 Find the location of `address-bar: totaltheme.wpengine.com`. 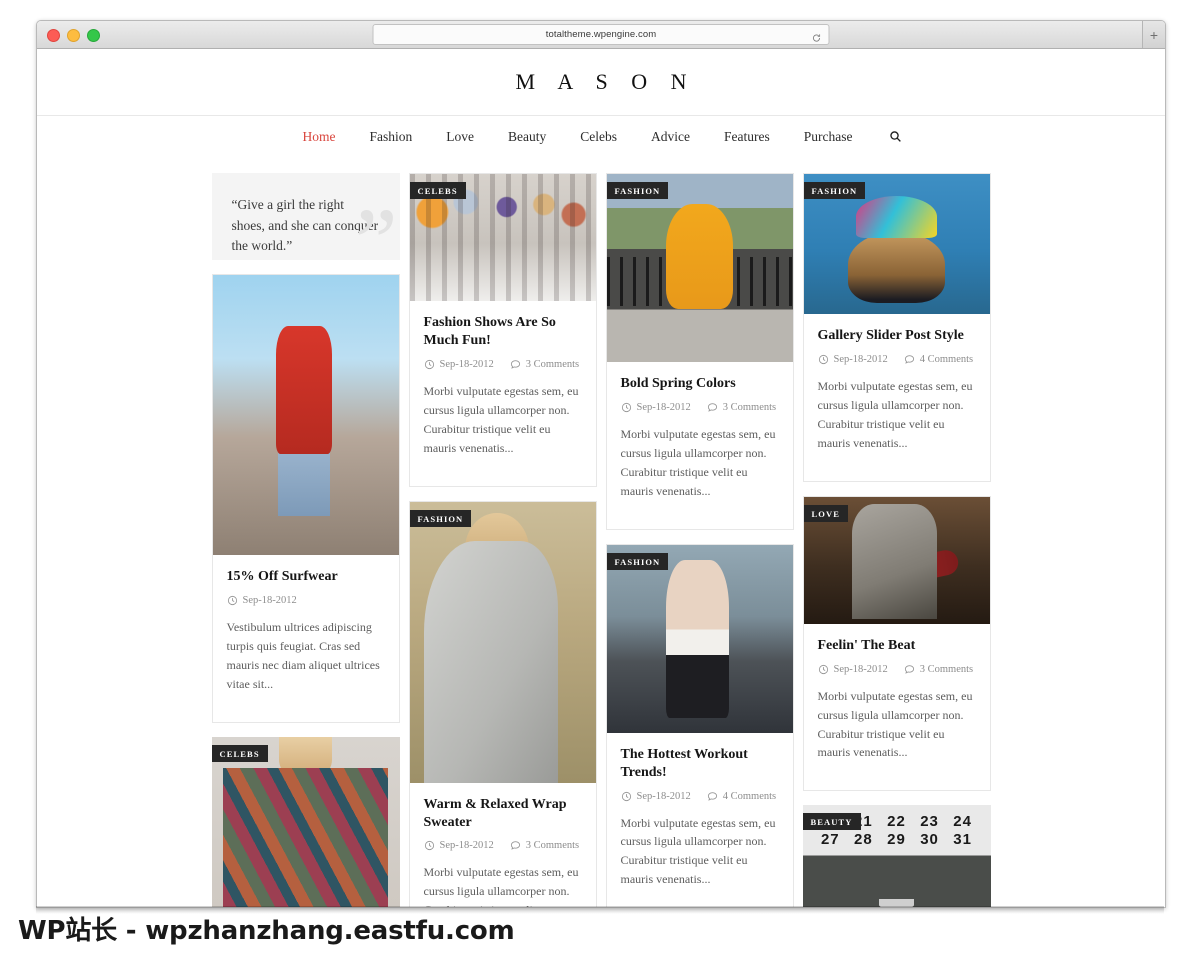

address-bar: totaltheme.wpengine.com is located at coordinates (601, 34).